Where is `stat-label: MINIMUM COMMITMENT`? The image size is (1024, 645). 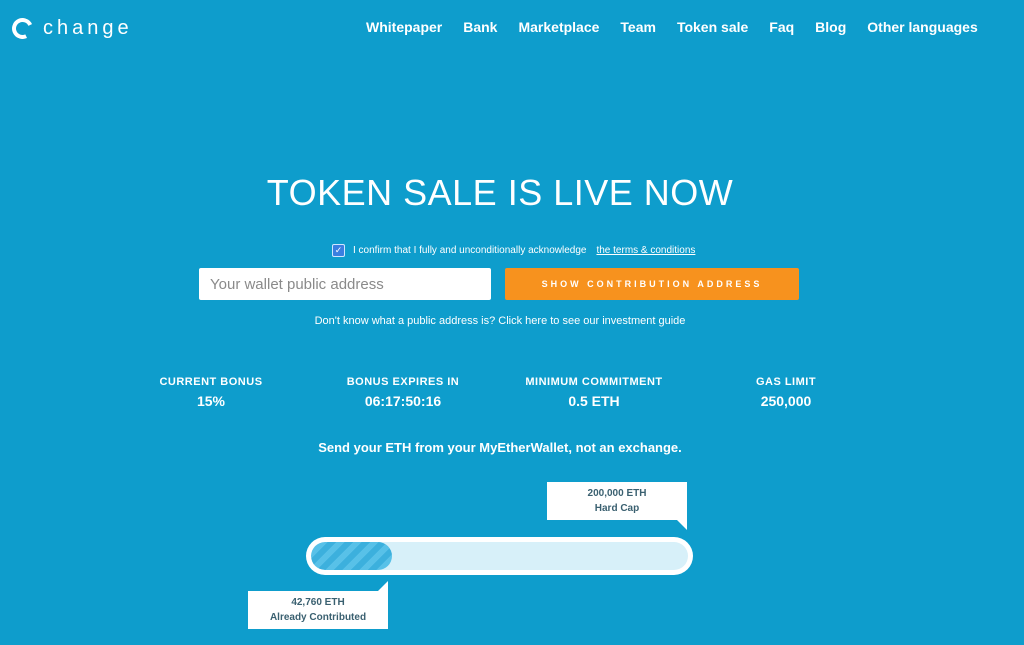
stat-label: MINIMUM COMMITMENT is located at coordinates (594, 382).